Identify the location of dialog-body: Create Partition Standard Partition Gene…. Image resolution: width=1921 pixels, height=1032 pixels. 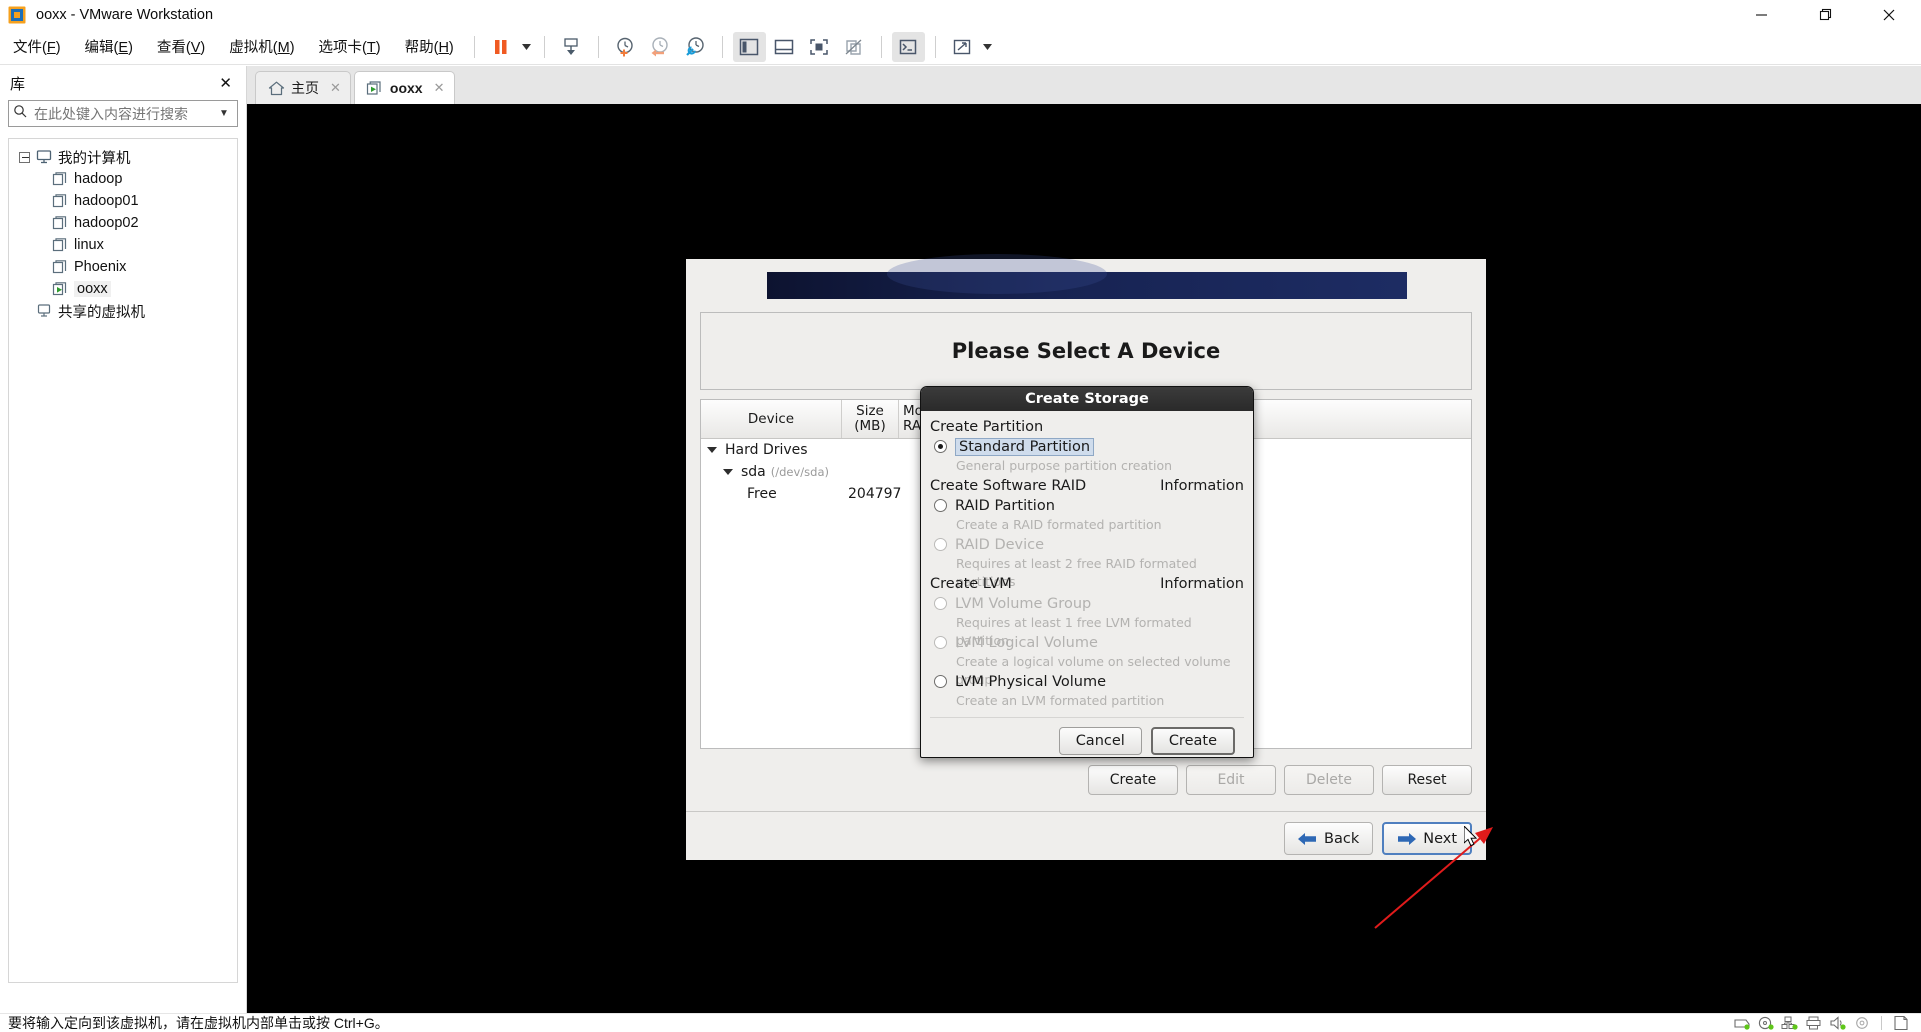
(1087, 583).